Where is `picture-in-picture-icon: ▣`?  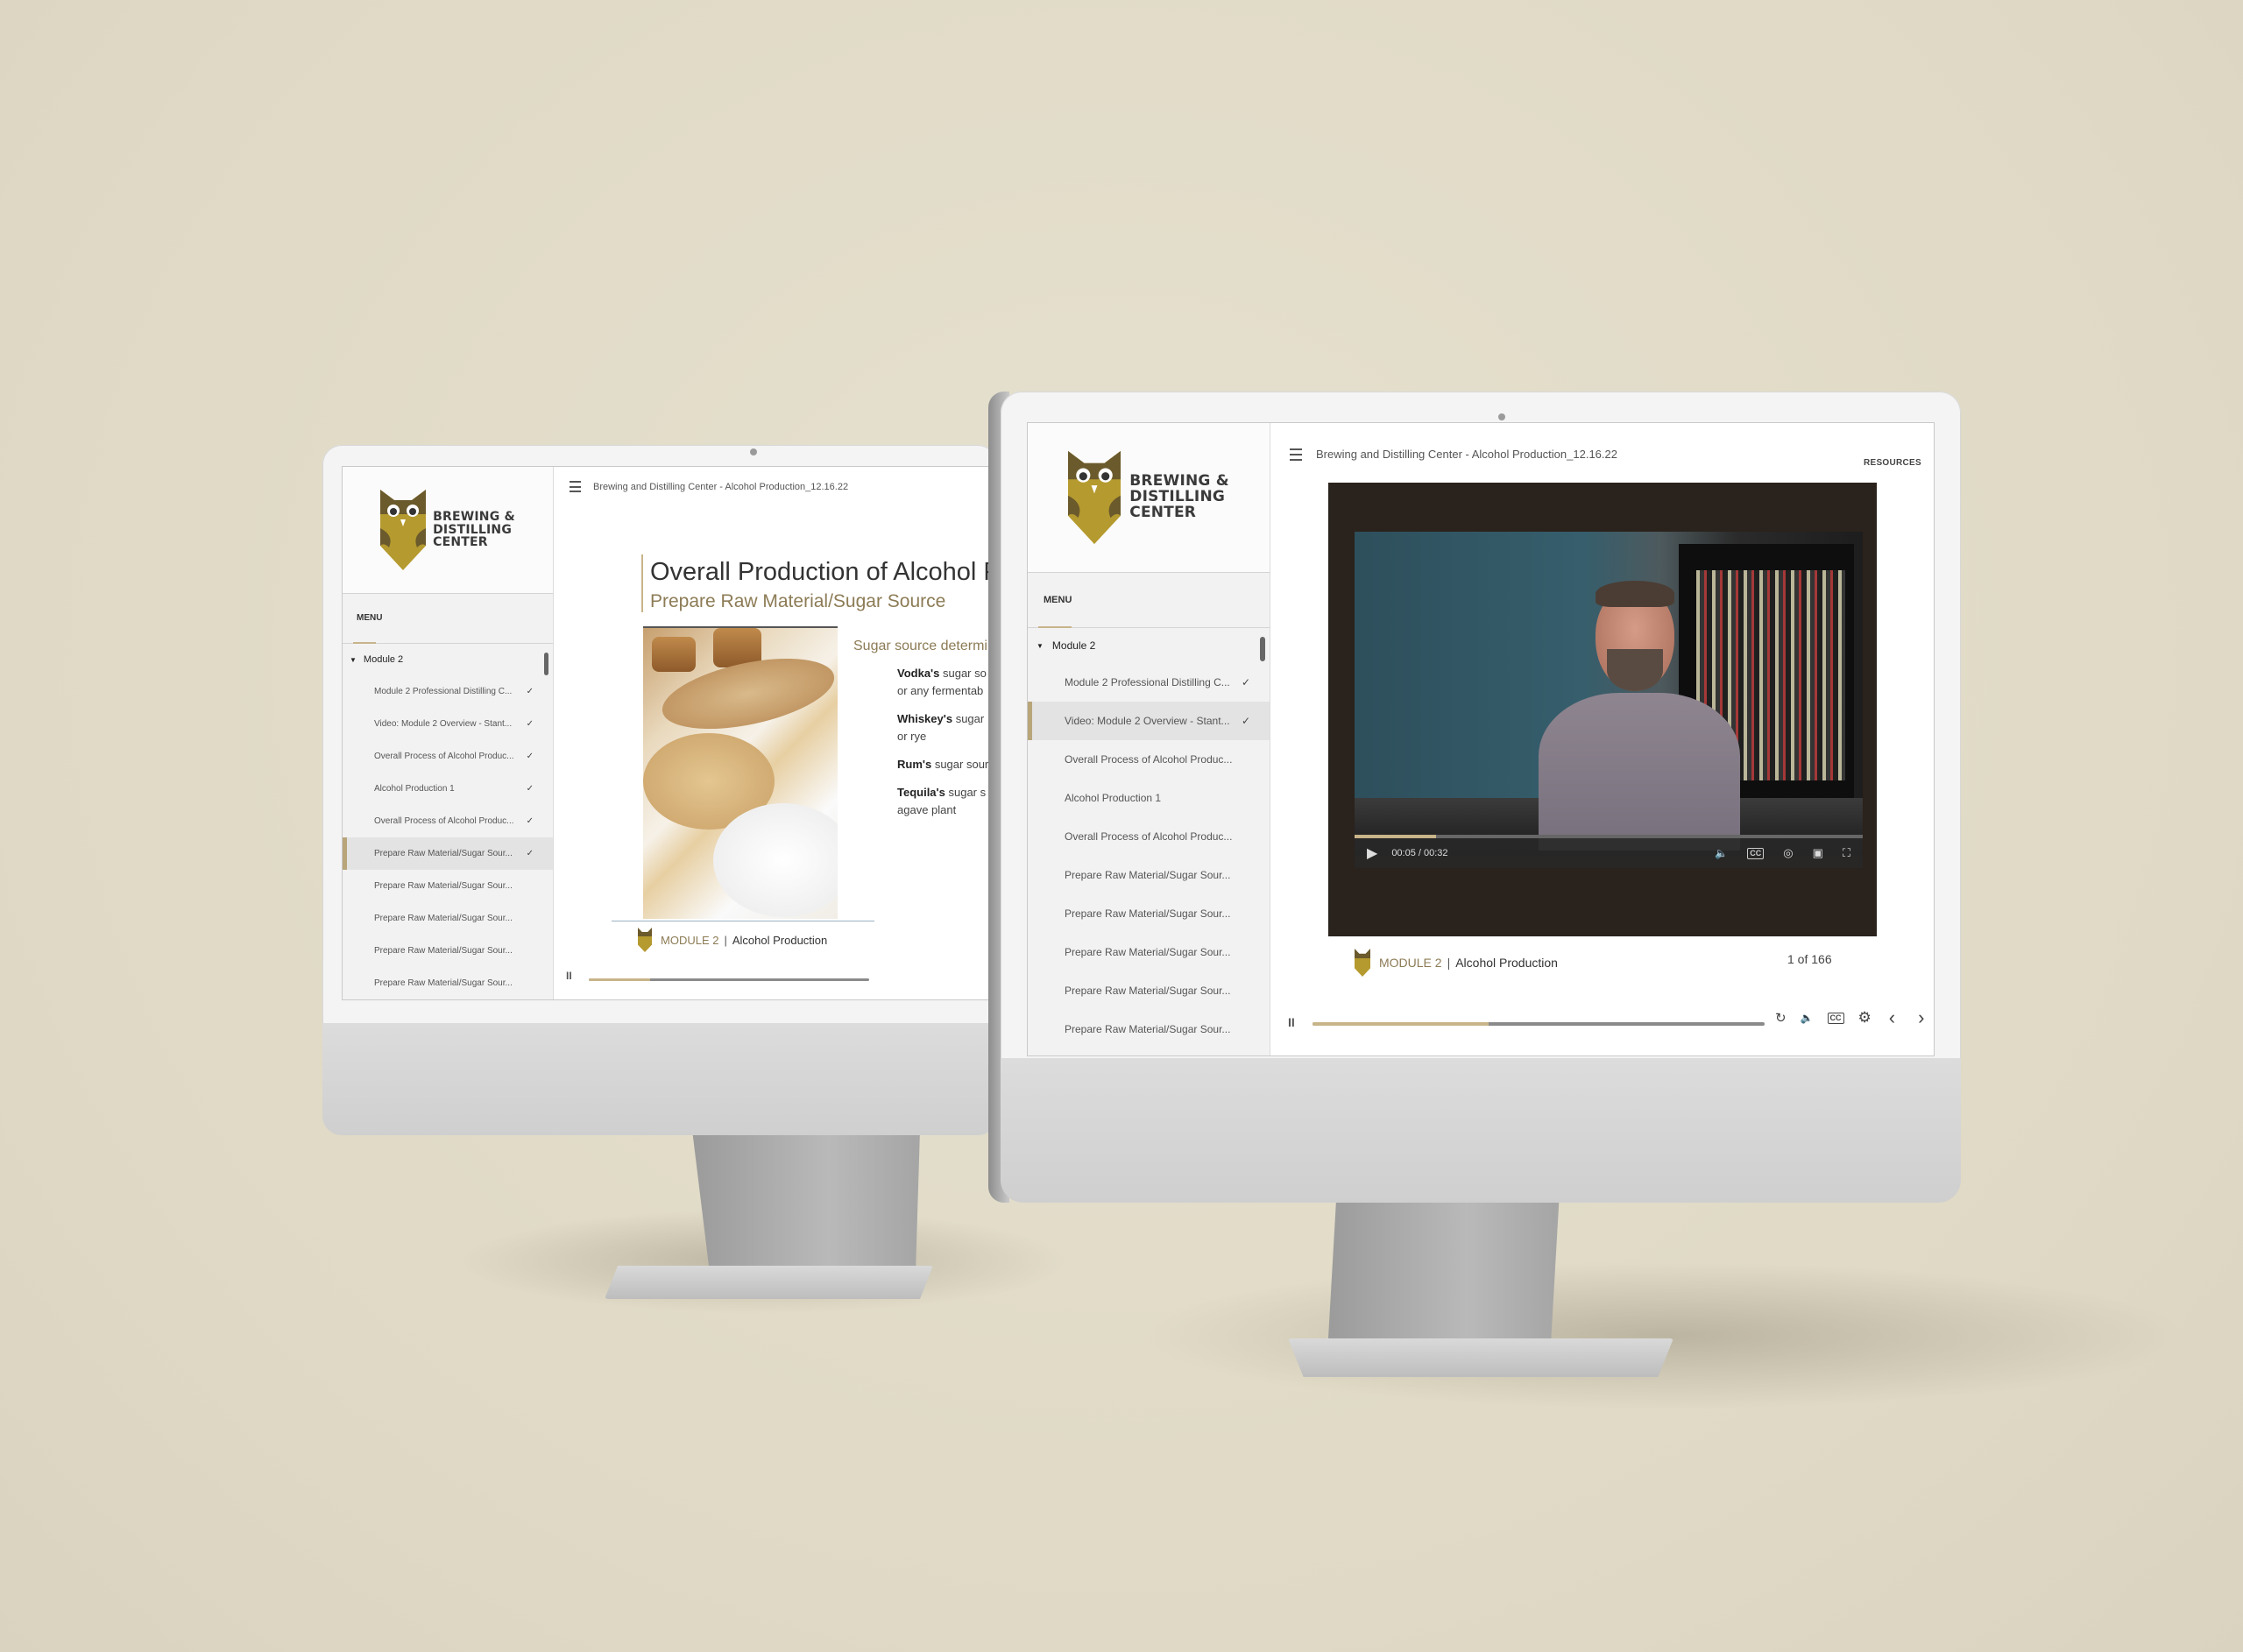
picture-in-picture-icon: ▣ is located at coordinates (1818, 853).